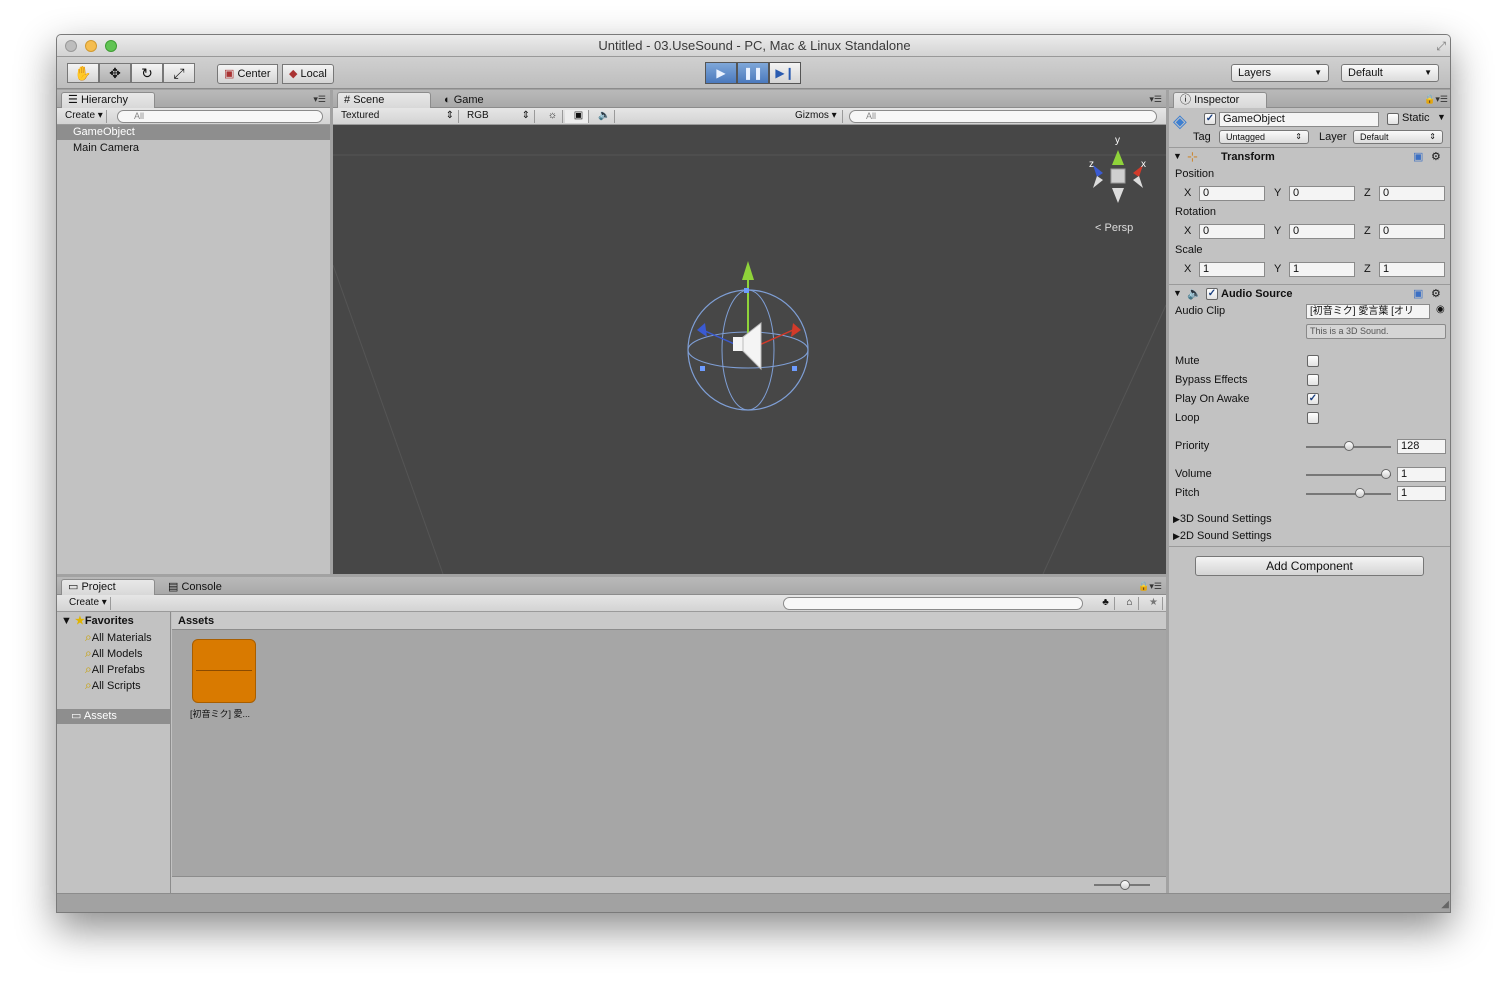 This screenshot has width=1507, height=992. Describe the element at coordinates (1393, 119) in the screenshot. I see `static-checkbox` at that location.